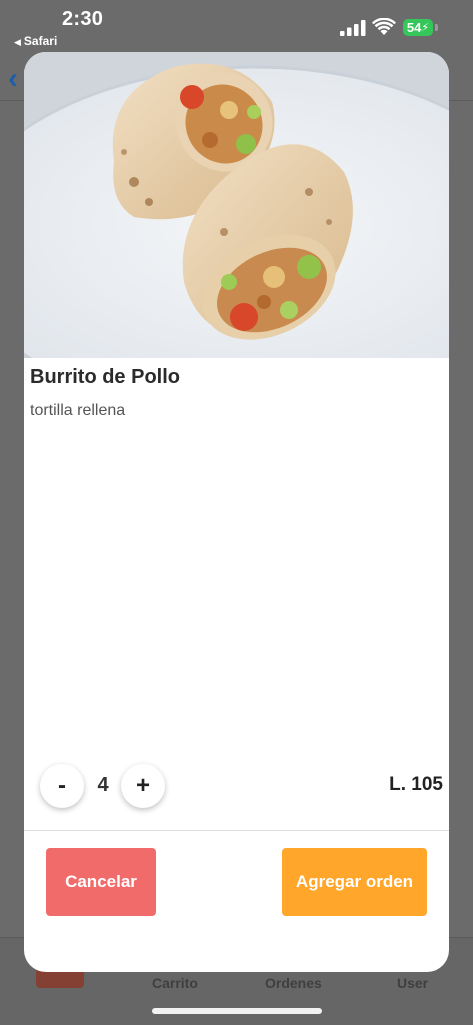 This screenshot has height=1025, width=473. What do you see at coordinates (175, 983) in the screenshot?
I see `background-tab-carrito: Carrito` at bounding box center [175, 983].